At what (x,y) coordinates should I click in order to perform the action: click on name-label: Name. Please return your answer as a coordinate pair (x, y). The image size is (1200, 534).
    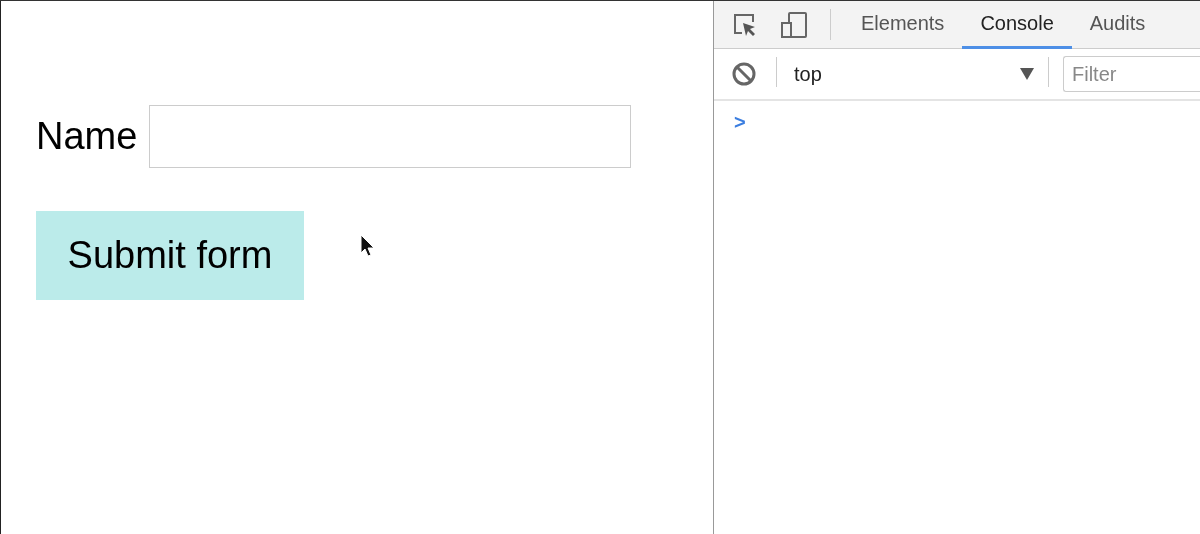
    Looking at the image, I should click on (87, 136).